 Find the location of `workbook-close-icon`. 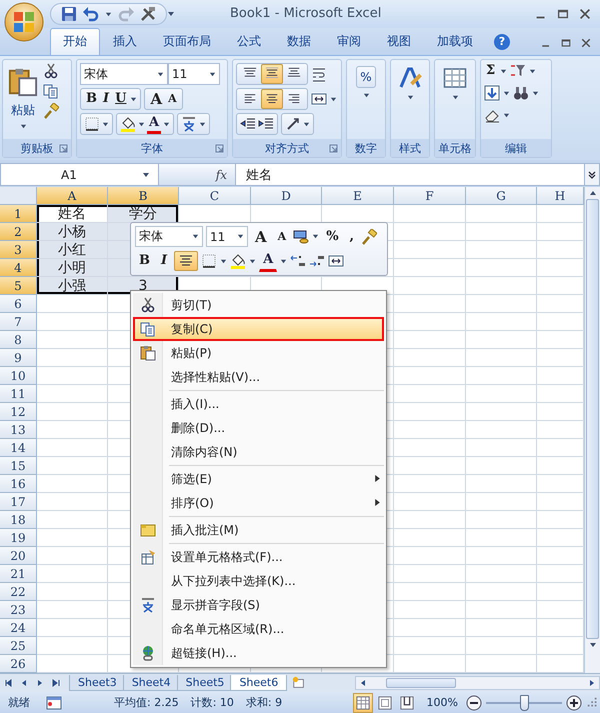

workbook-close-icon is located at coordinates (586, 43).